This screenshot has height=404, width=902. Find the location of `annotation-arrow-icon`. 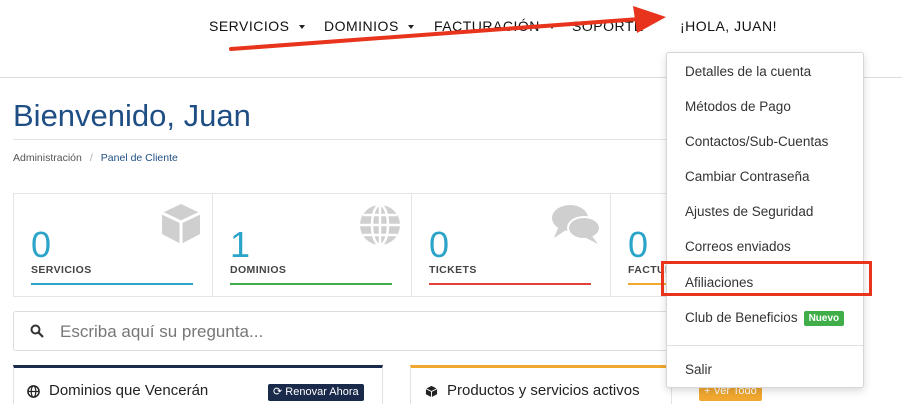

annotation-arrow-icon is located at coordinates (447, 28).